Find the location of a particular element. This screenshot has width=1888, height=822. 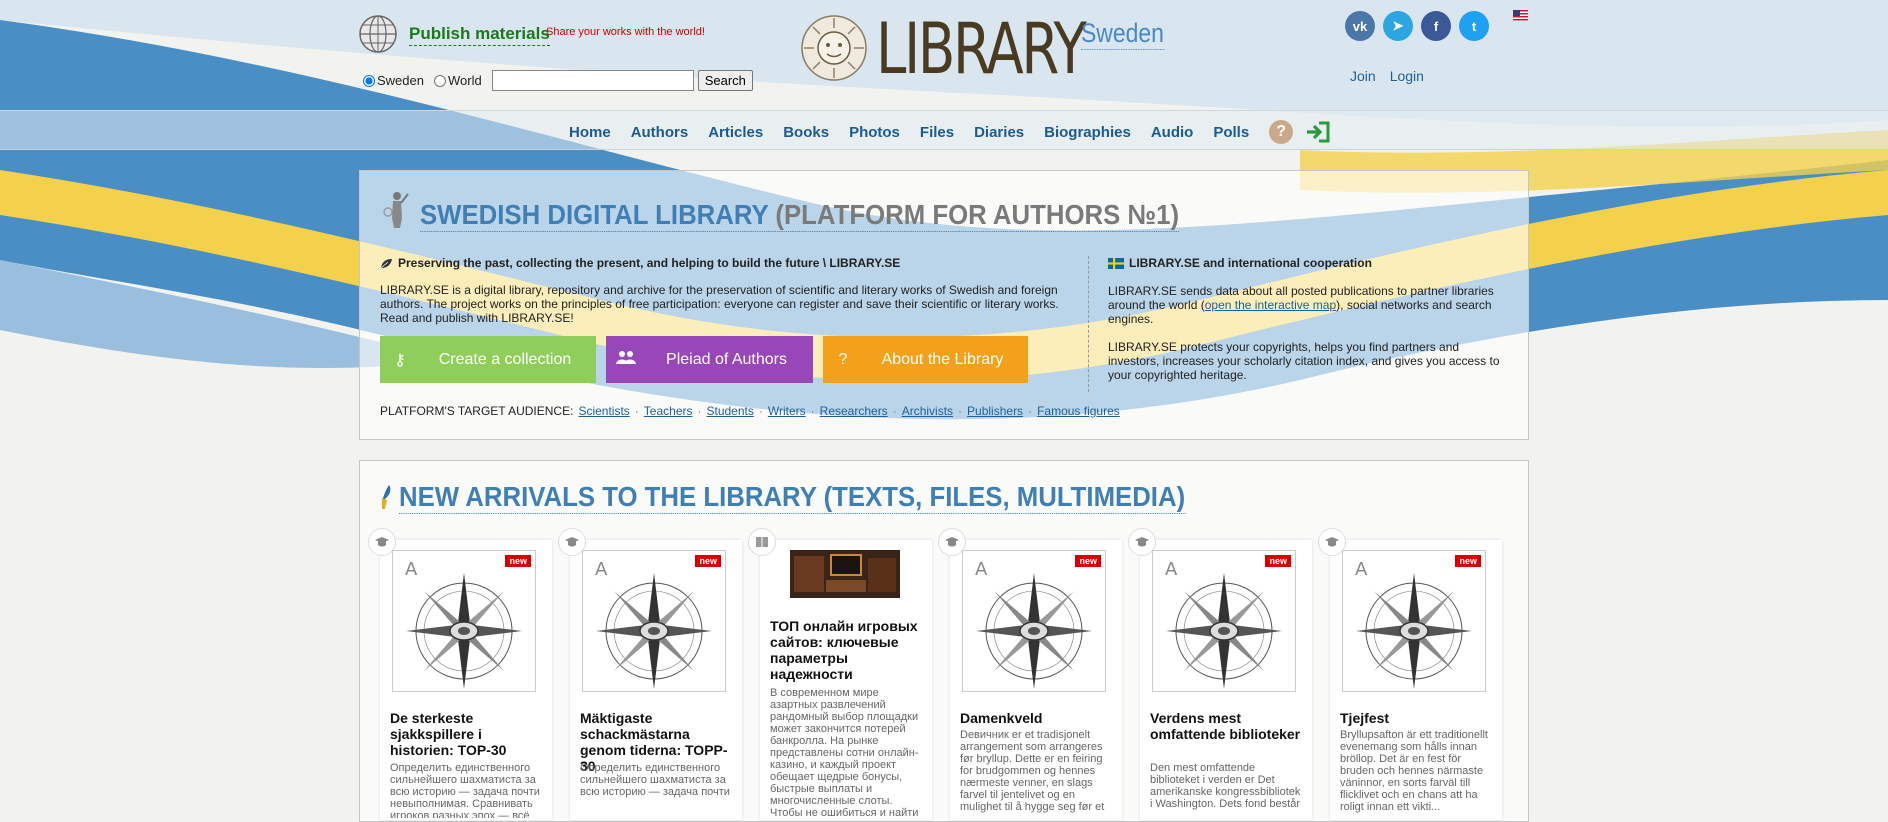

scope-world-option: World is located at coordinates (457, 80).